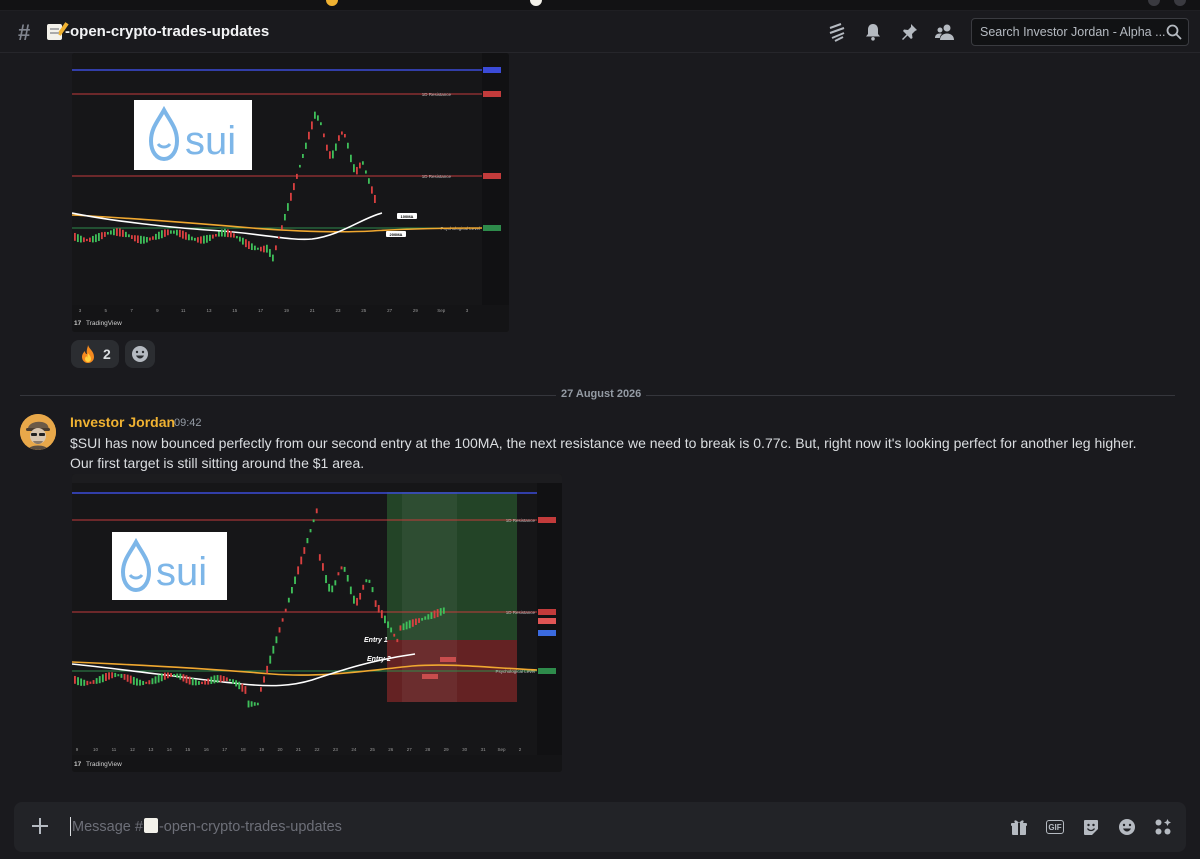  Describe the element at coordinates (122, 422) in the screenshot. I see `message-author: Investor Jordan` at that location.